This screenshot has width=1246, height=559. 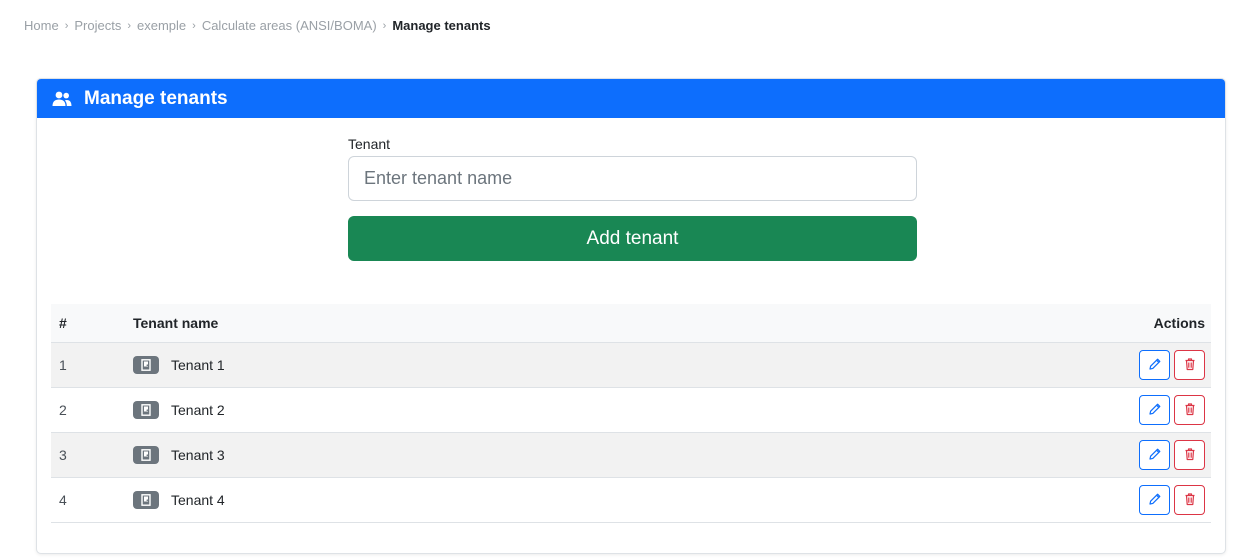 What do you see at coordinates (156, 98) in the screenshot?
I see `card-title: Manage tenants` at bounding box center [156, 98].